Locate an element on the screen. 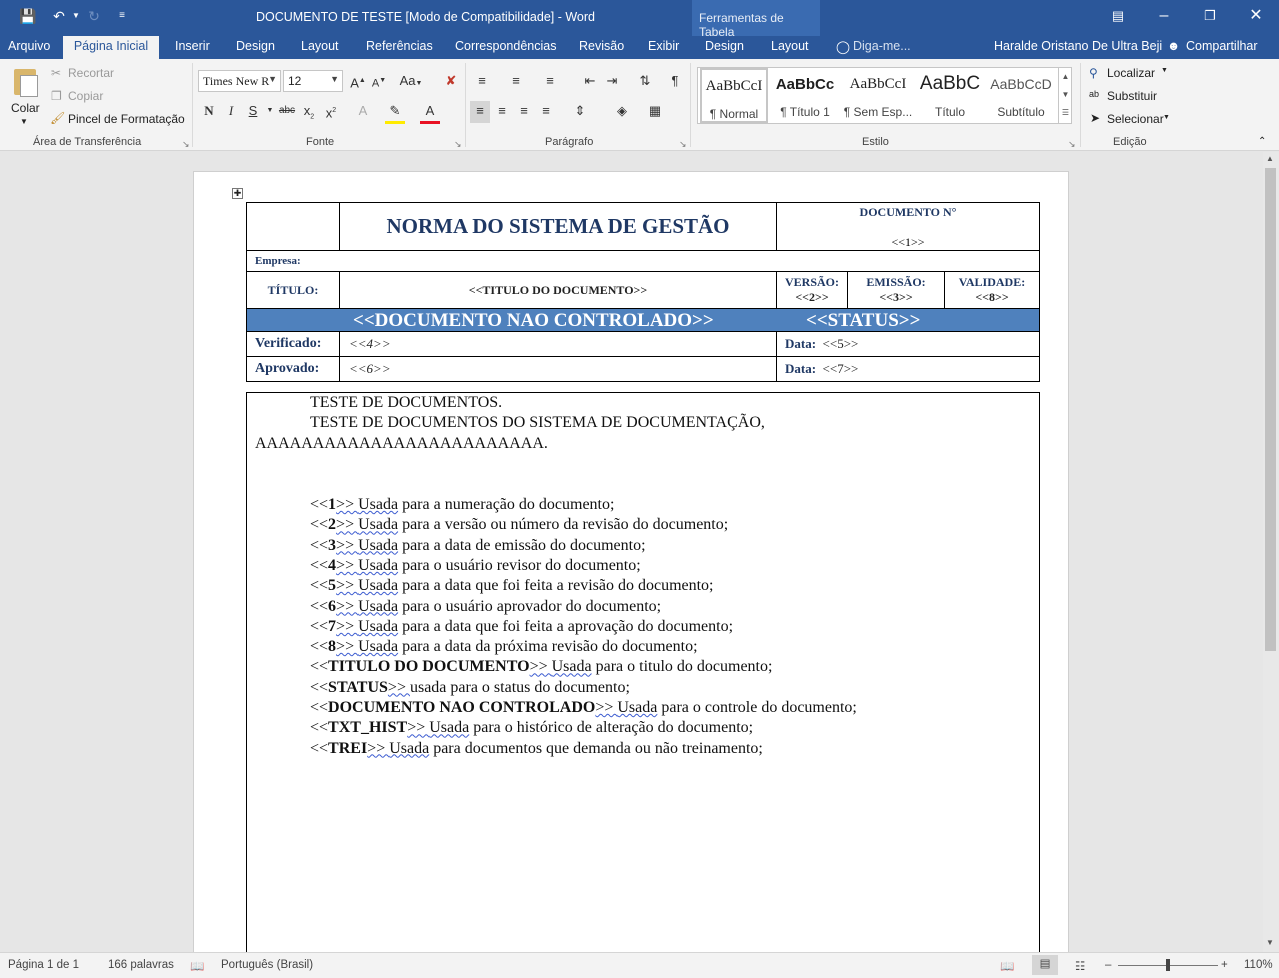 The height and width of the screenshot is (978, 1279). vertical-scrollbar: ▲ ▼ is located at coordinates (1271, 552).